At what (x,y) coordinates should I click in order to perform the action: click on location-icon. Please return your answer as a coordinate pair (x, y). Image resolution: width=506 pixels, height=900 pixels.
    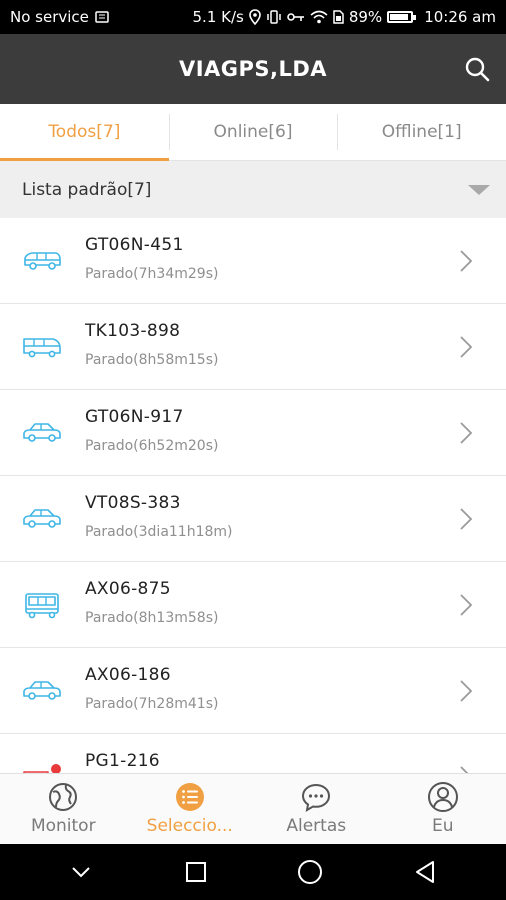
    Looking at the image, I should click on (255, 17).